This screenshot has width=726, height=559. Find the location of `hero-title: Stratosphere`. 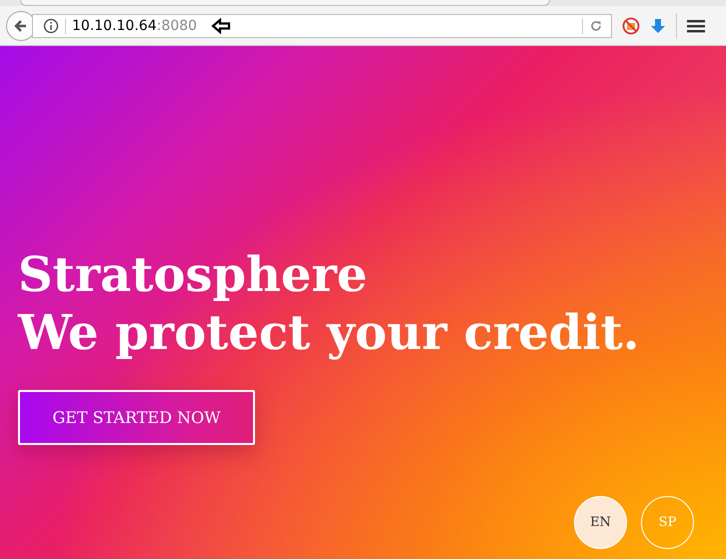

hero-title: Stratosphere is located at coordinates (193, 275).